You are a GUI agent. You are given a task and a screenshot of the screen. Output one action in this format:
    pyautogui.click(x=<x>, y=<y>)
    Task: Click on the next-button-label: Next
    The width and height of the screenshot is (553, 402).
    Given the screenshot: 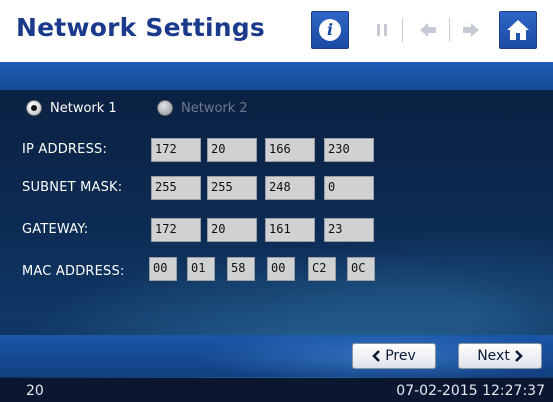 What is the action you would take?
    pyautogui.click(x=493, y=356)
    